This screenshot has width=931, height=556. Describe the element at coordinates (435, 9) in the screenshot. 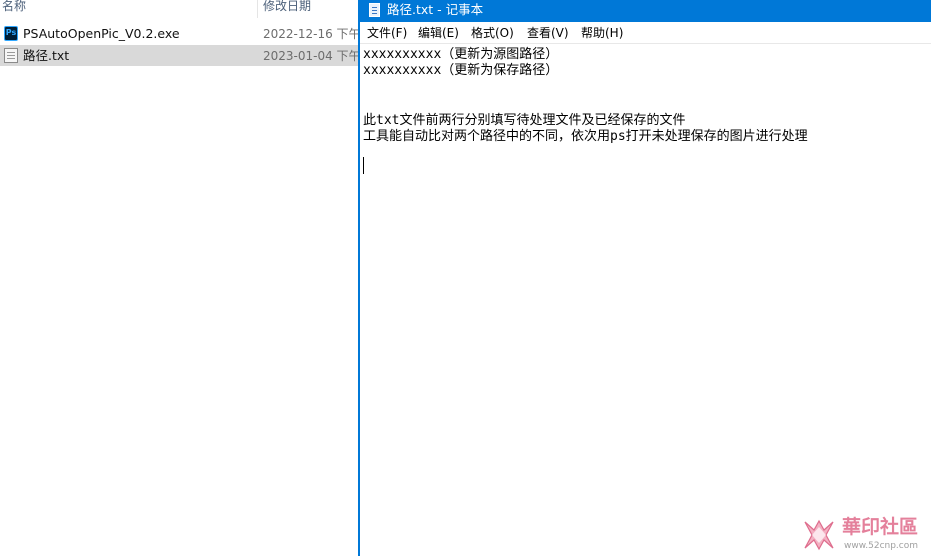

I see `window-title: 路径.txt - 记事本` at that location.